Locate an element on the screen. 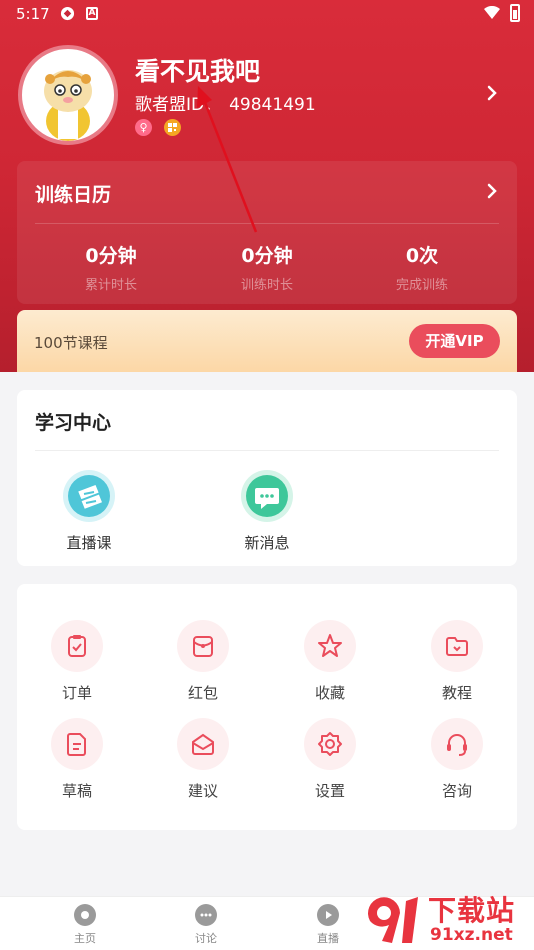 The width and height of the screenshot is (534, 950). profile-chevron-right-icon is located at coordinates (492, 93).